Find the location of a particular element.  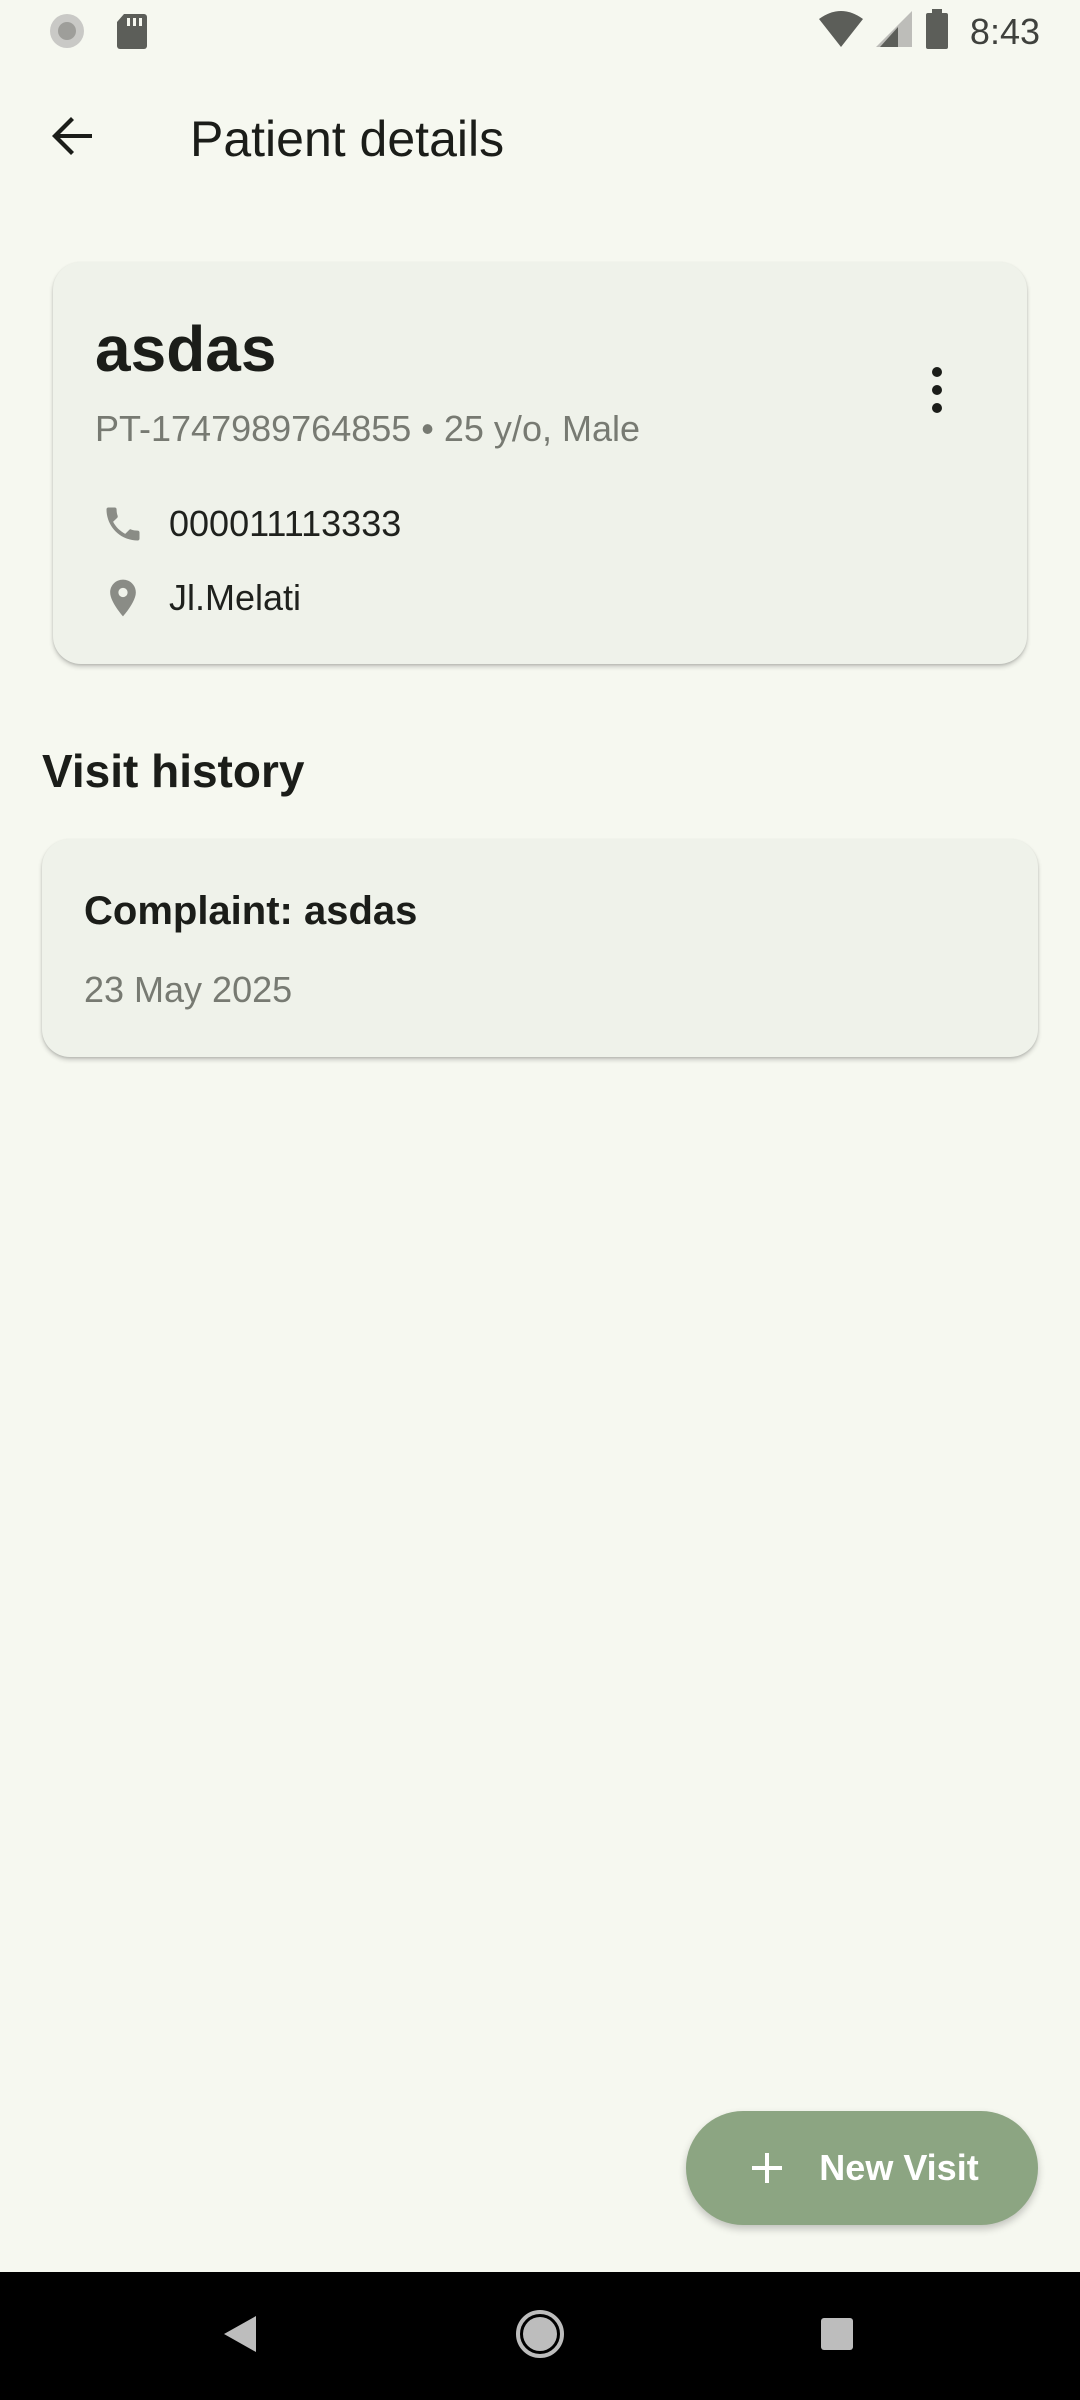

nav-recents-icon is located at coordinates (837, 2336).